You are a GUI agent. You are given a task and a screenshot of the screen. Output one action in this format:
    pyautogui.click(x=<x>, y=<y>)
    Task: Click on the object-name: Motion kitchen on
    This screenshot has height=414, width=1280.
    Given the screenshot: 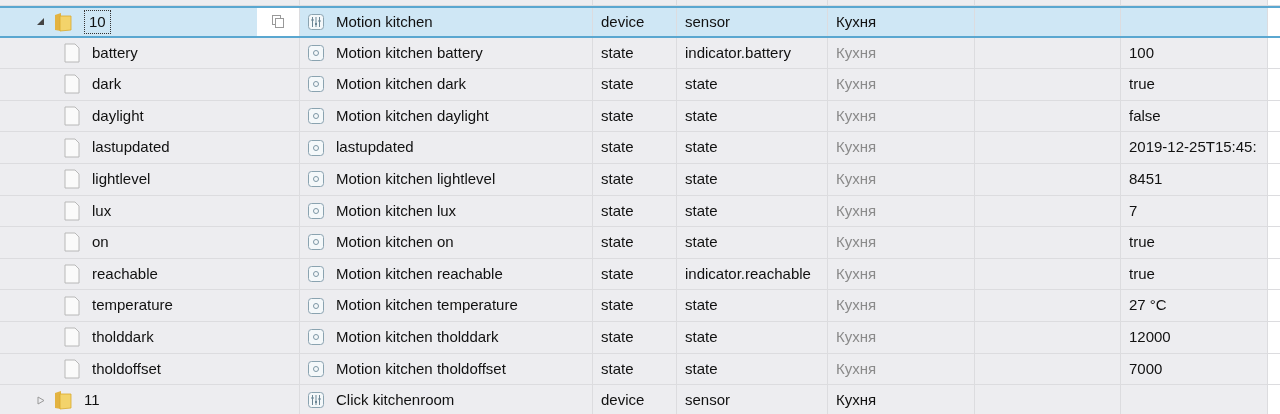 What is the action you would take?
    pyautogui.click(x=395, y=242)
    